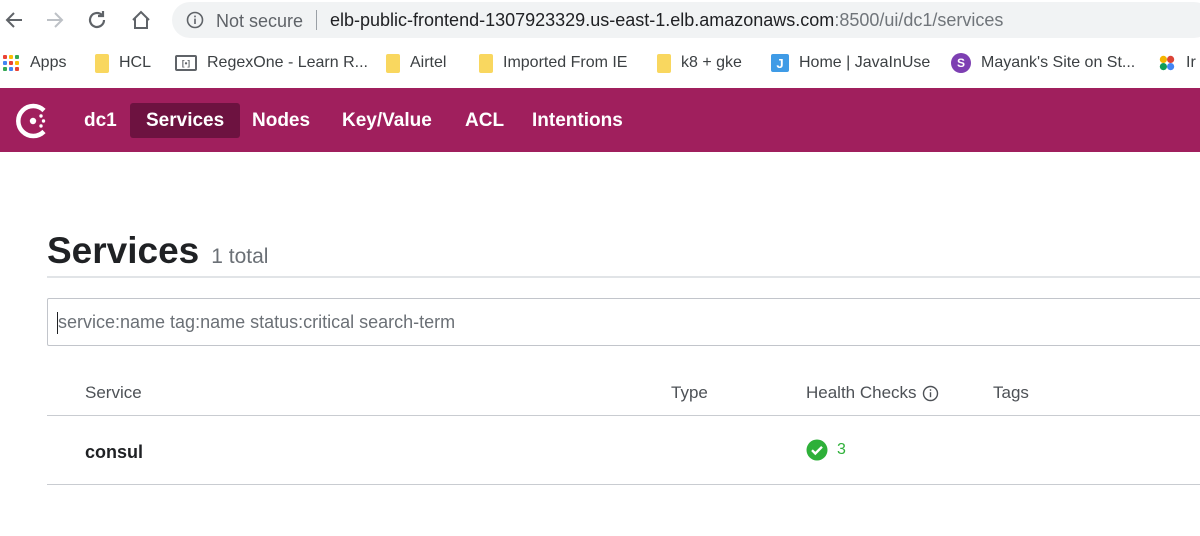 This screenshot has width=1200, height=536. Describe the element at coordinates (484, 120) in the screenshot. I see `nav-acl: ACL` at that location.